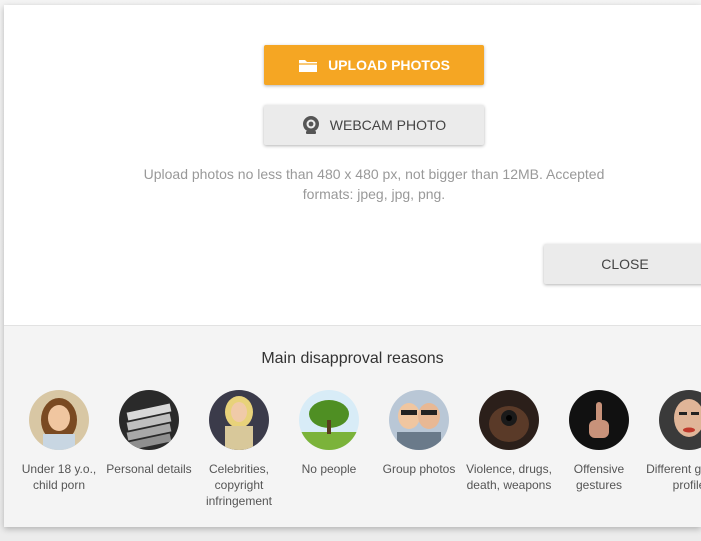 The height and width of the screenshot is (541, 701). I want to click on reason-label: Violence, drugs, death, weapons, so click(509, 477).